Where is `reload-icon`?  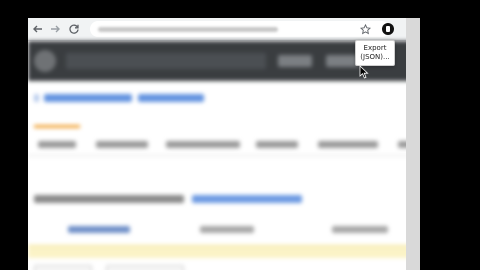 reload-icon is located at coordinates (74, 29).